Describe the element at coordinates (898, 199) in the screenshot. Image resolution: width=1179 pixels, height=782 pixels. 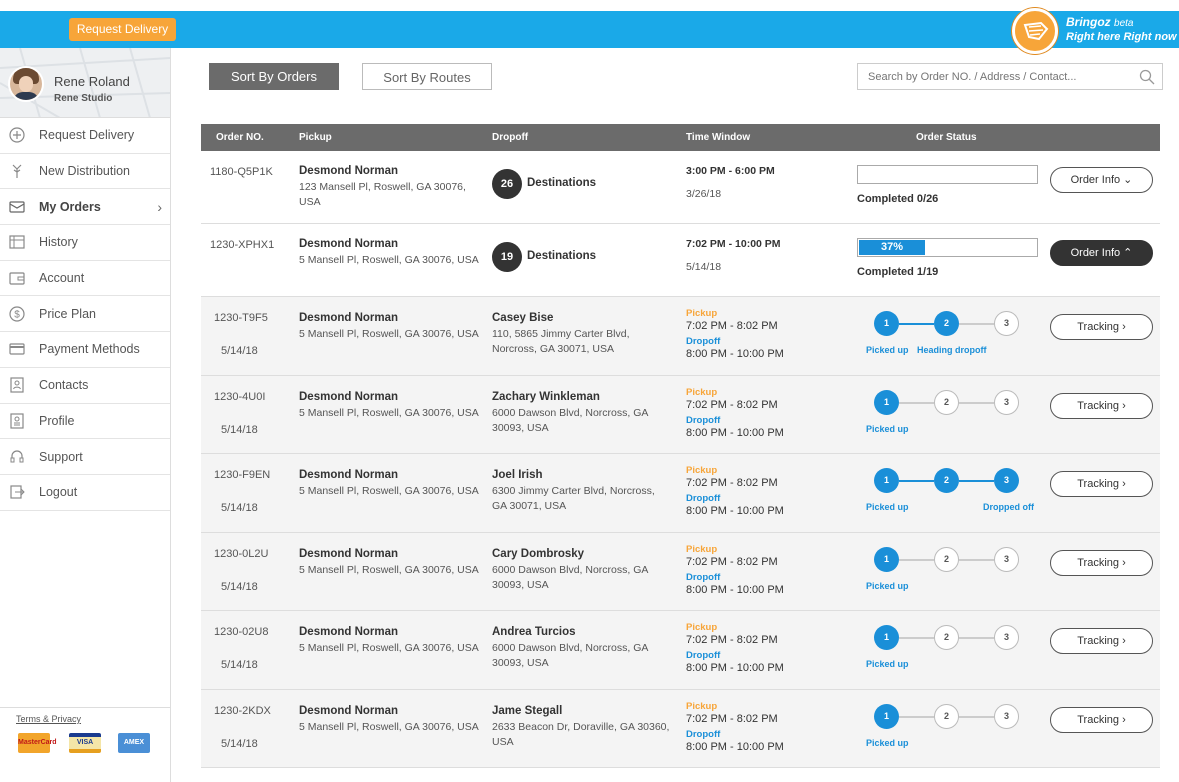
I see `completed-count: Completed 0/26` at that location.